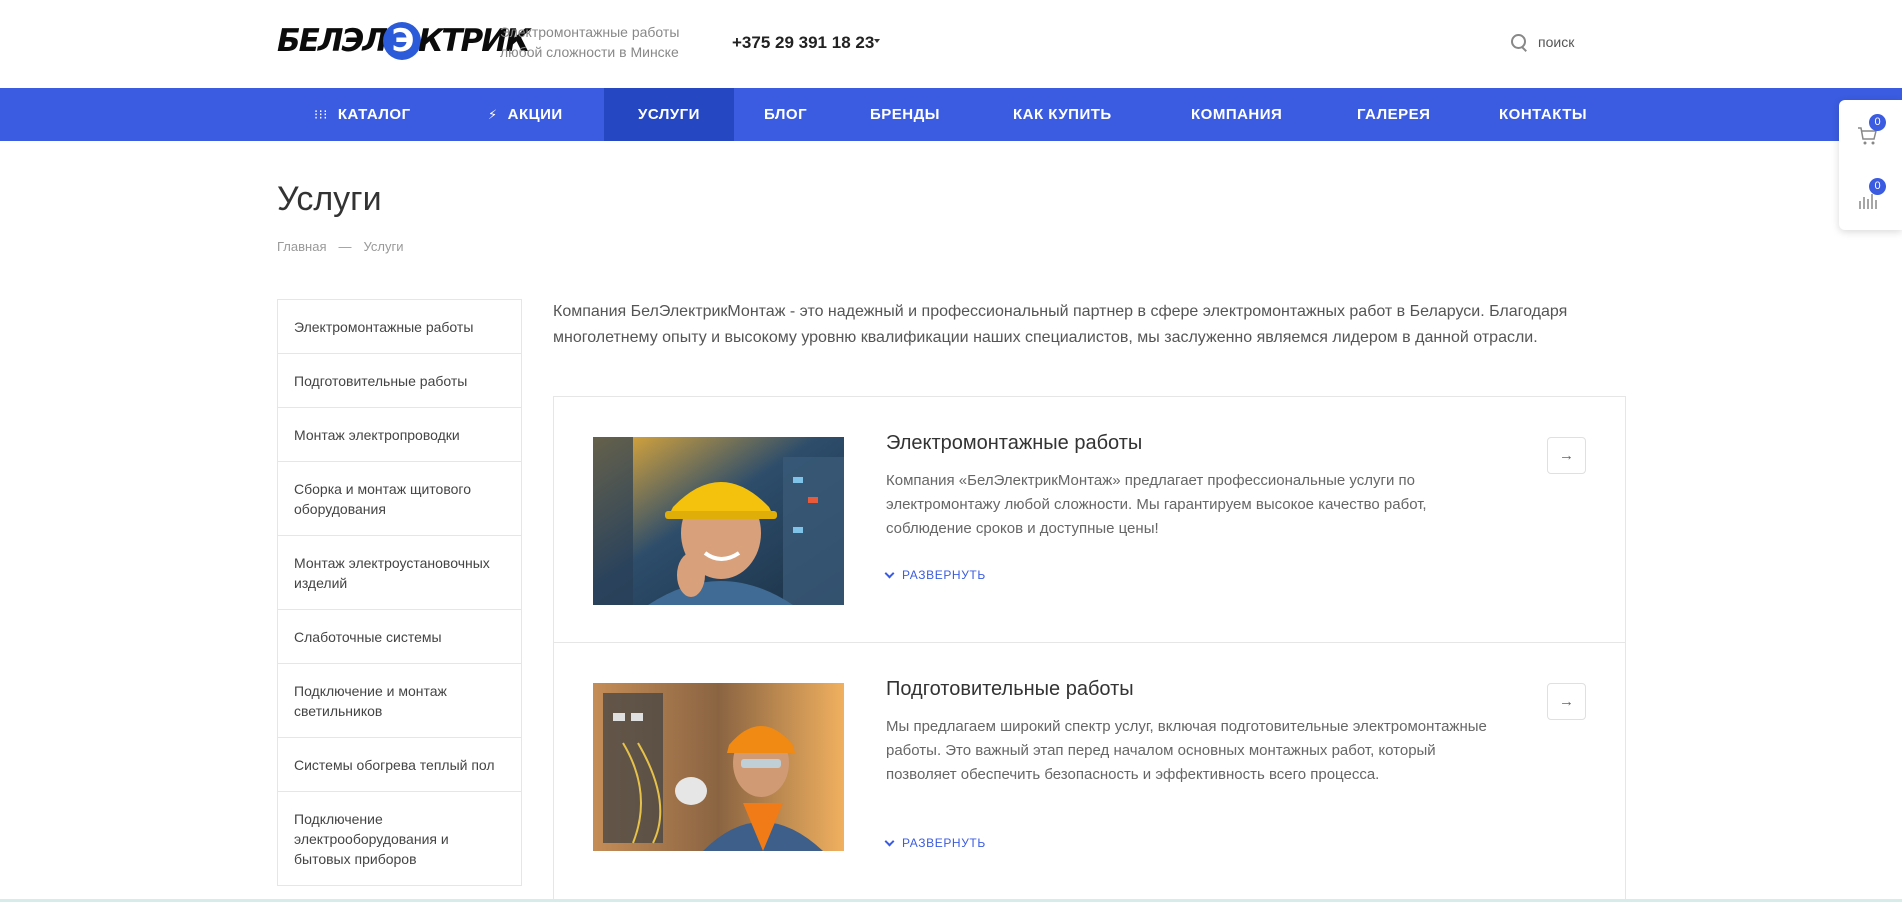 The width and height of the screenshot is (1902, 902). What do you see at coordinates (877, 41) in the screenshot?
I see `phone-dropdown-caret-icon` at bounding box center [877, 41].